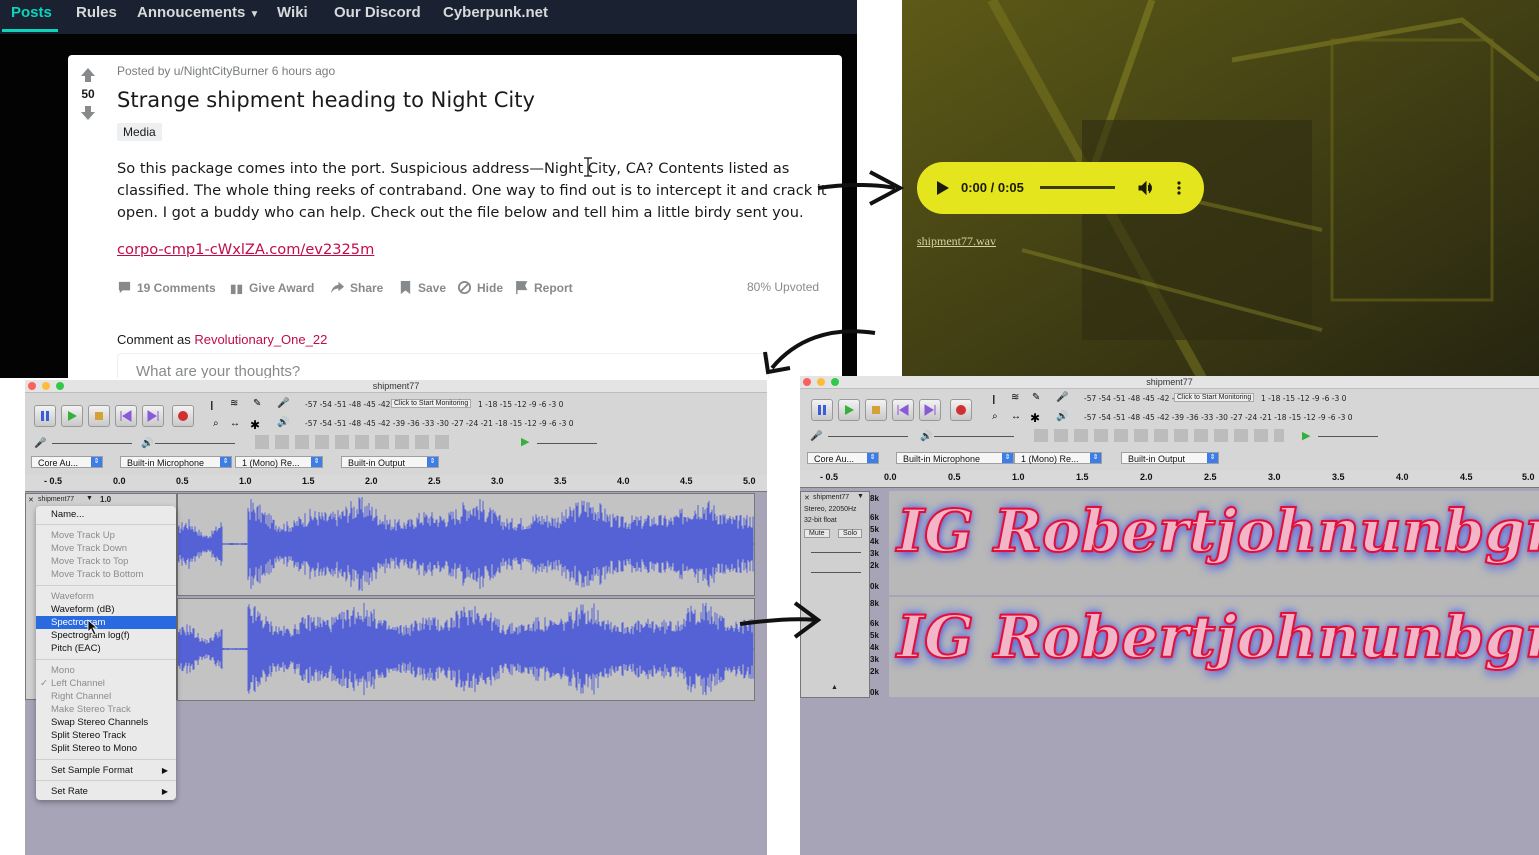  What do you see at coordinates (78, 622) in the screenshot?
I see `menu-item-spectrogram: Spectrogram` at bounding box center [78, 622].